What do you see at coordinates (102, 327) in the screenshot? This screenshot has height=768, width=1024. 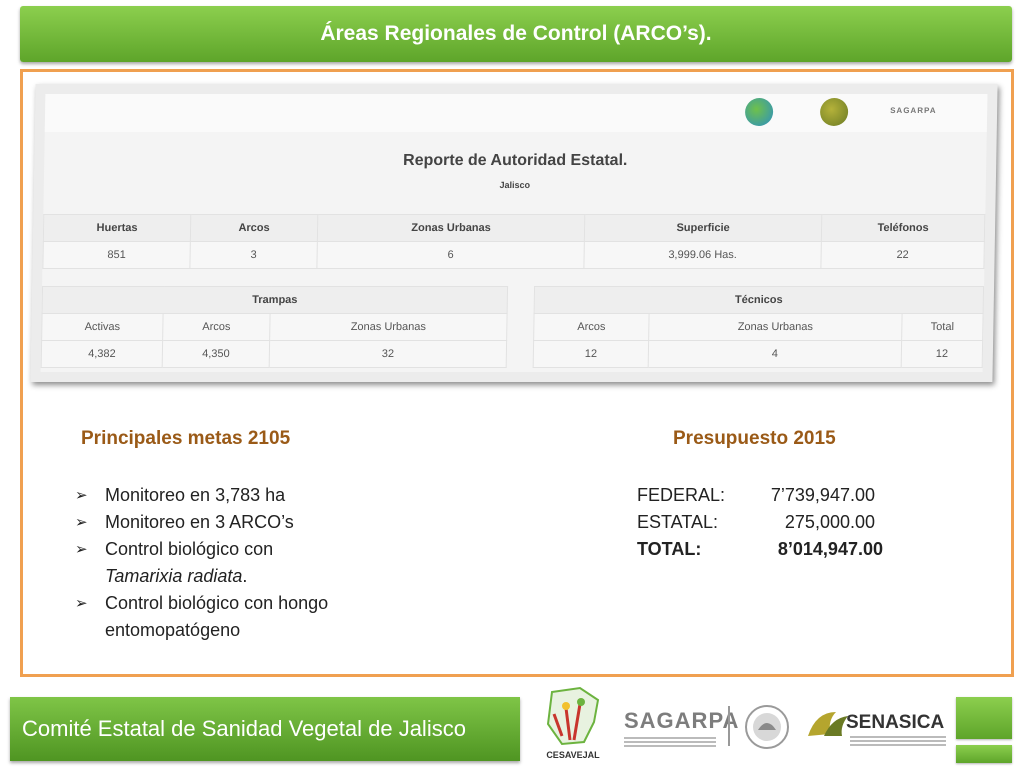 I see `col-activas: Activas` at bounding box center [102, 327].